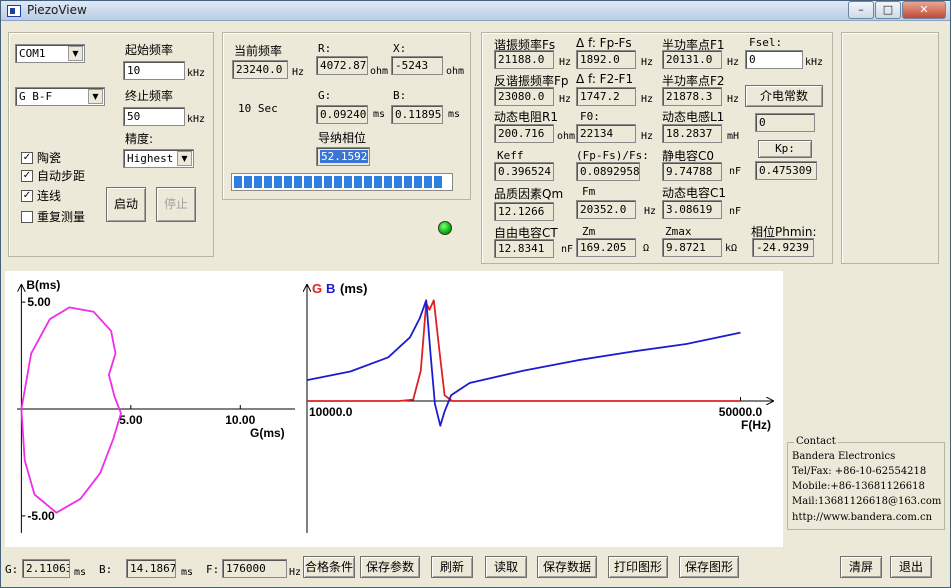 The height and width of the screenshot is (588, 951). I want to click on repeat-measure-label: 重复测量, so click(61, 217).